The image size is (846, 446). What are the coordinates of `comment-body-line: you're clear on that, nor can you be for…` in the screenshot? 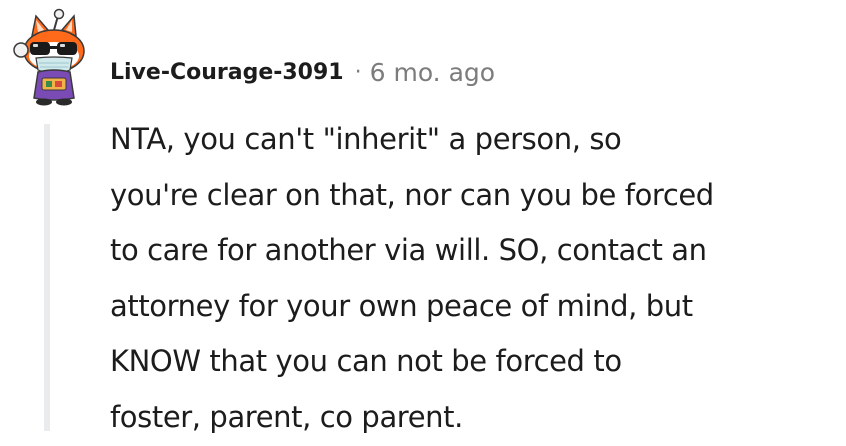 It's located at (412, 194).